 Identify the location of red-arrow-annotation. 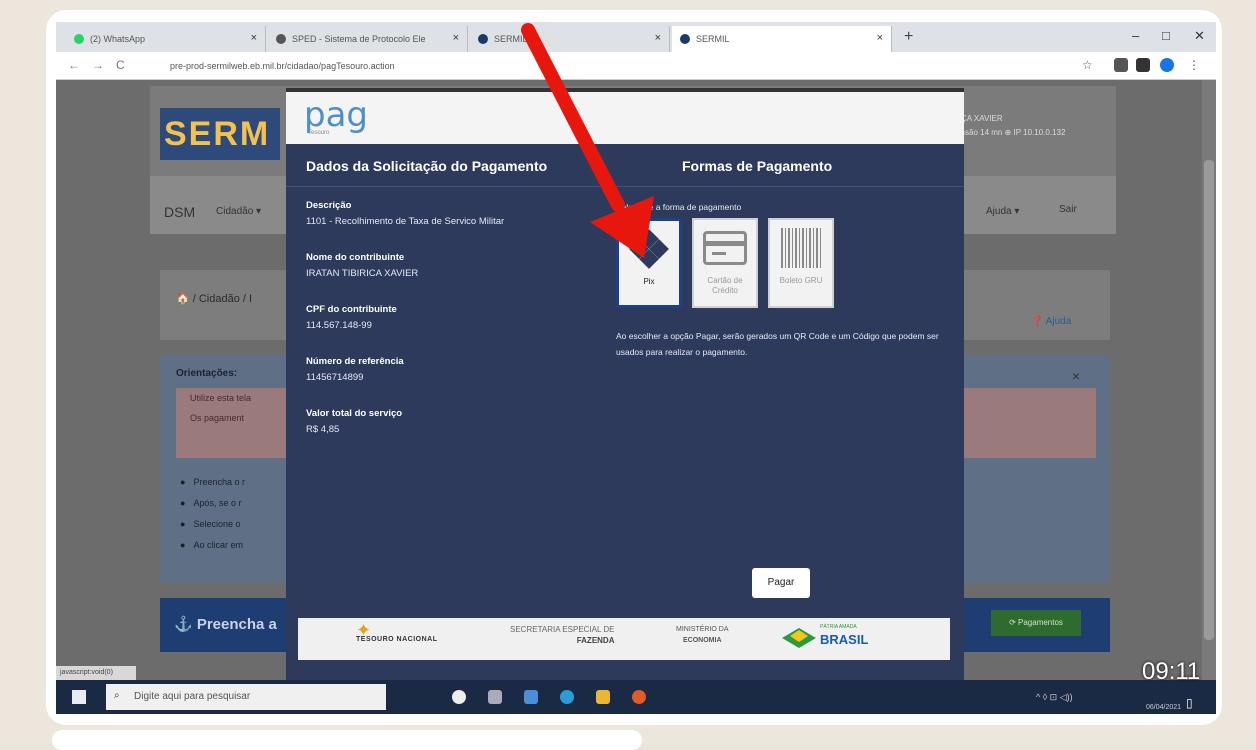
(587, 140).